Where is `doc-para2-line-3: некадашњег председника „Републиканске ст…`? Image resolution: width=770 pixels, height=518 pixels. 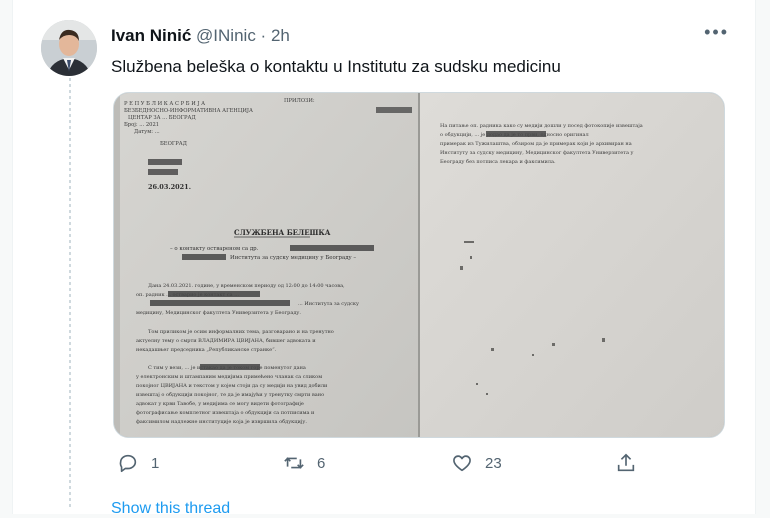
doc-para2-line-3: некадашњег председника „Републиканске ст… is located at coordinates (206, 349).